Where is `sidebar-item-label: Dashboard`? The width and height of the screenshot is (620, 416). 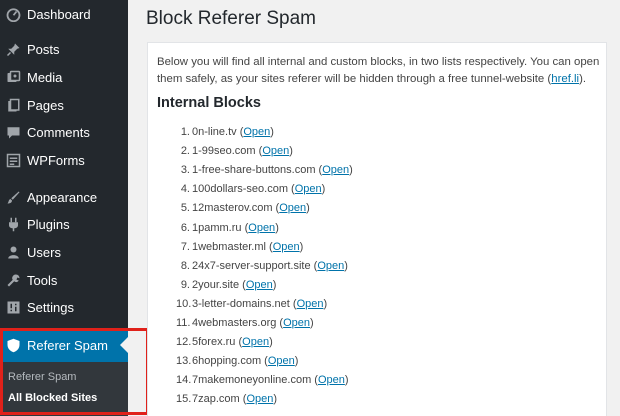
sidebar-item-label: Dashboard is located at coordinates (59, 14).